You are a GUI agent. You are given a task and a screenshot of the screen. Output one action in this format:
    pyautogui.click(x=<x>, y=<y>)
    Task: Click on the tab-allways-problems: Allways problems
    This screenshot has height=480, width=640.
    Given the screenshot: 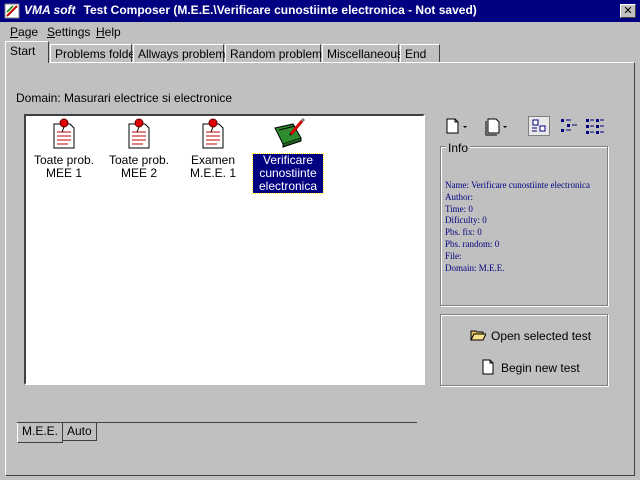 What is the action you would take?
    pyautogui.click(x=182, y=53)
    